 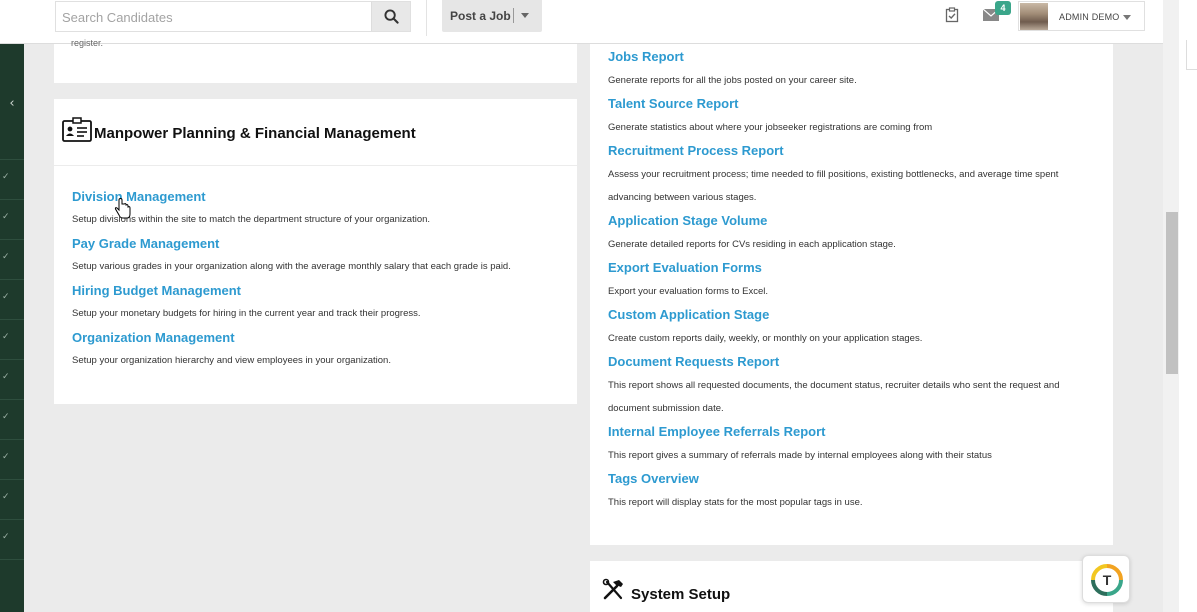 I want to click on post-job-label: Post a Job, so click(x=480, y=16).